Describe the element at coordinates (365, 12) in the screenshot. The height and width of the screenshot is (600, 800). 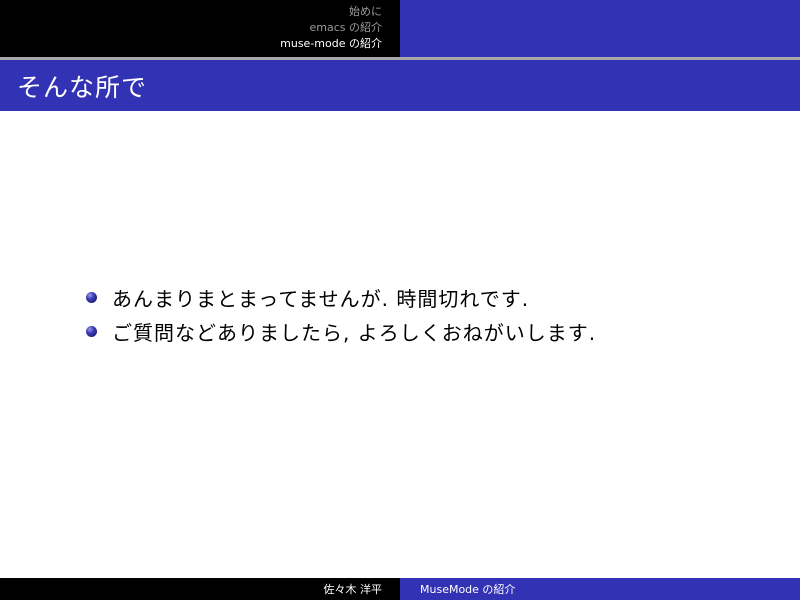
I see `nav-section-introduction: 始めに` at that location.